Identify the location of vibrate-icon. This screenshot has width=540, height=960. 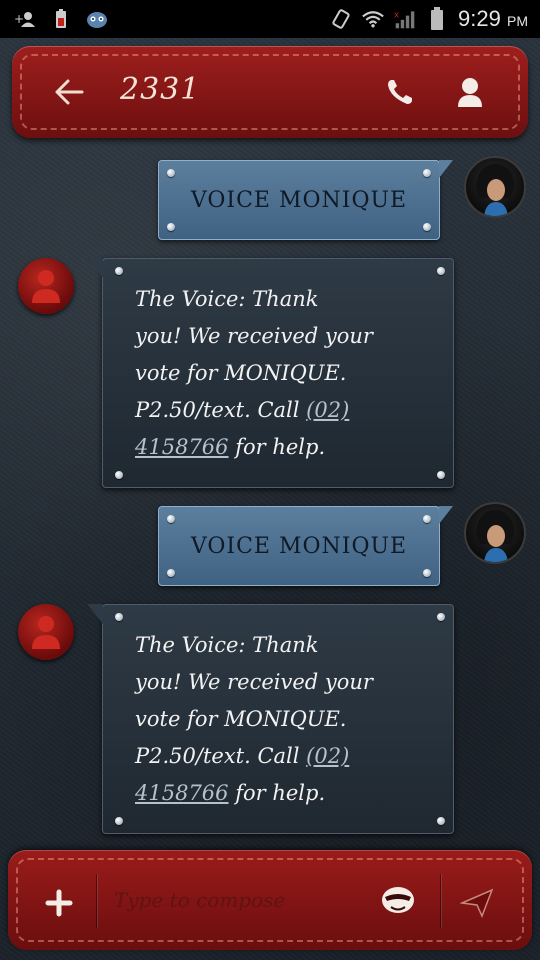
(341, 19).